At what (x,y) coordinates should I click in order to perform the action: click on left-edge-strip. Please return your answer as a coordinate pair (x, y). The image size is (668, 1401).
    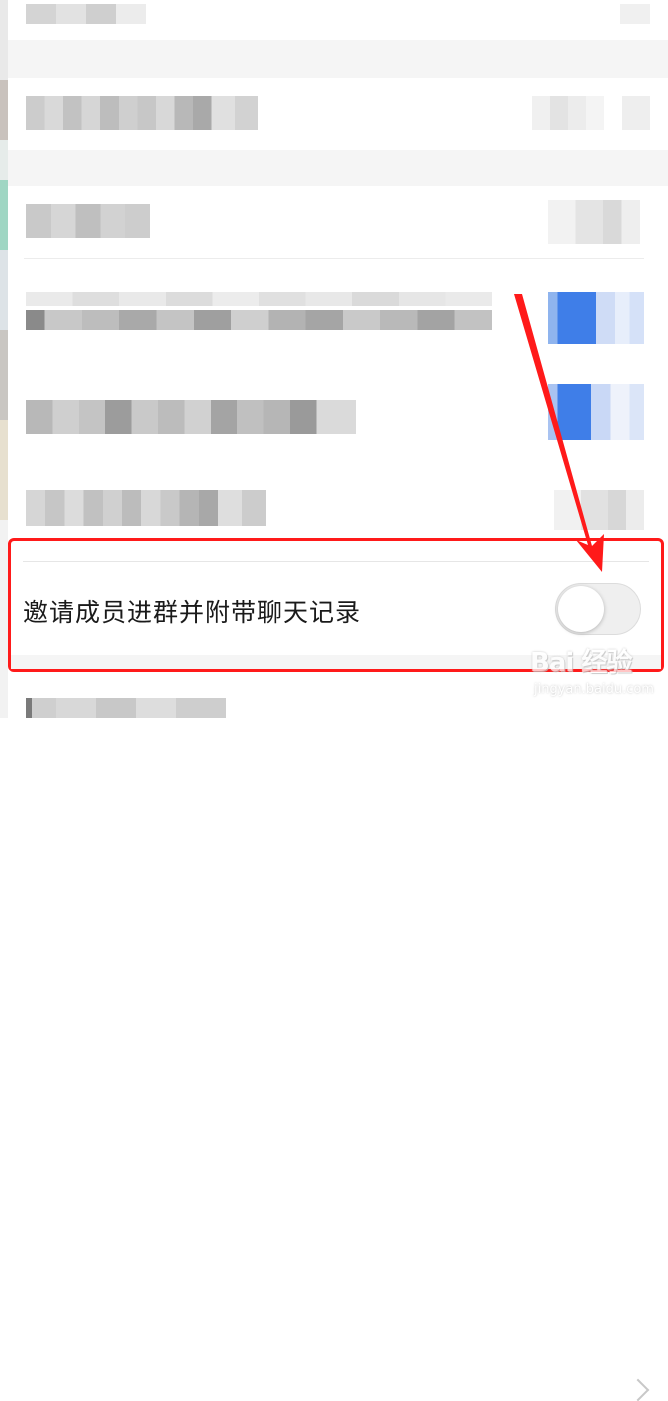
    Looking at the image, I should click on (4, 359).